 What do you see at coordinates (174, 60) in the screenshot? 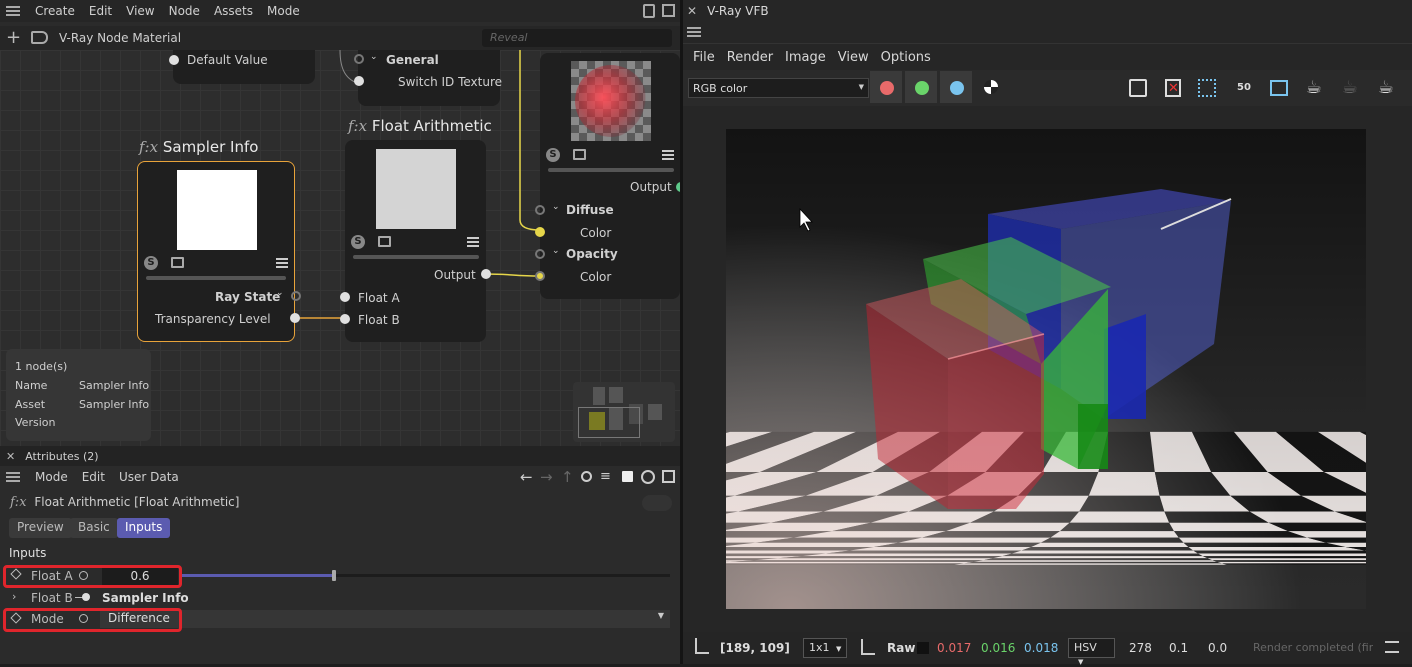
I see `default-value-port` at bounding box center [174, 60].